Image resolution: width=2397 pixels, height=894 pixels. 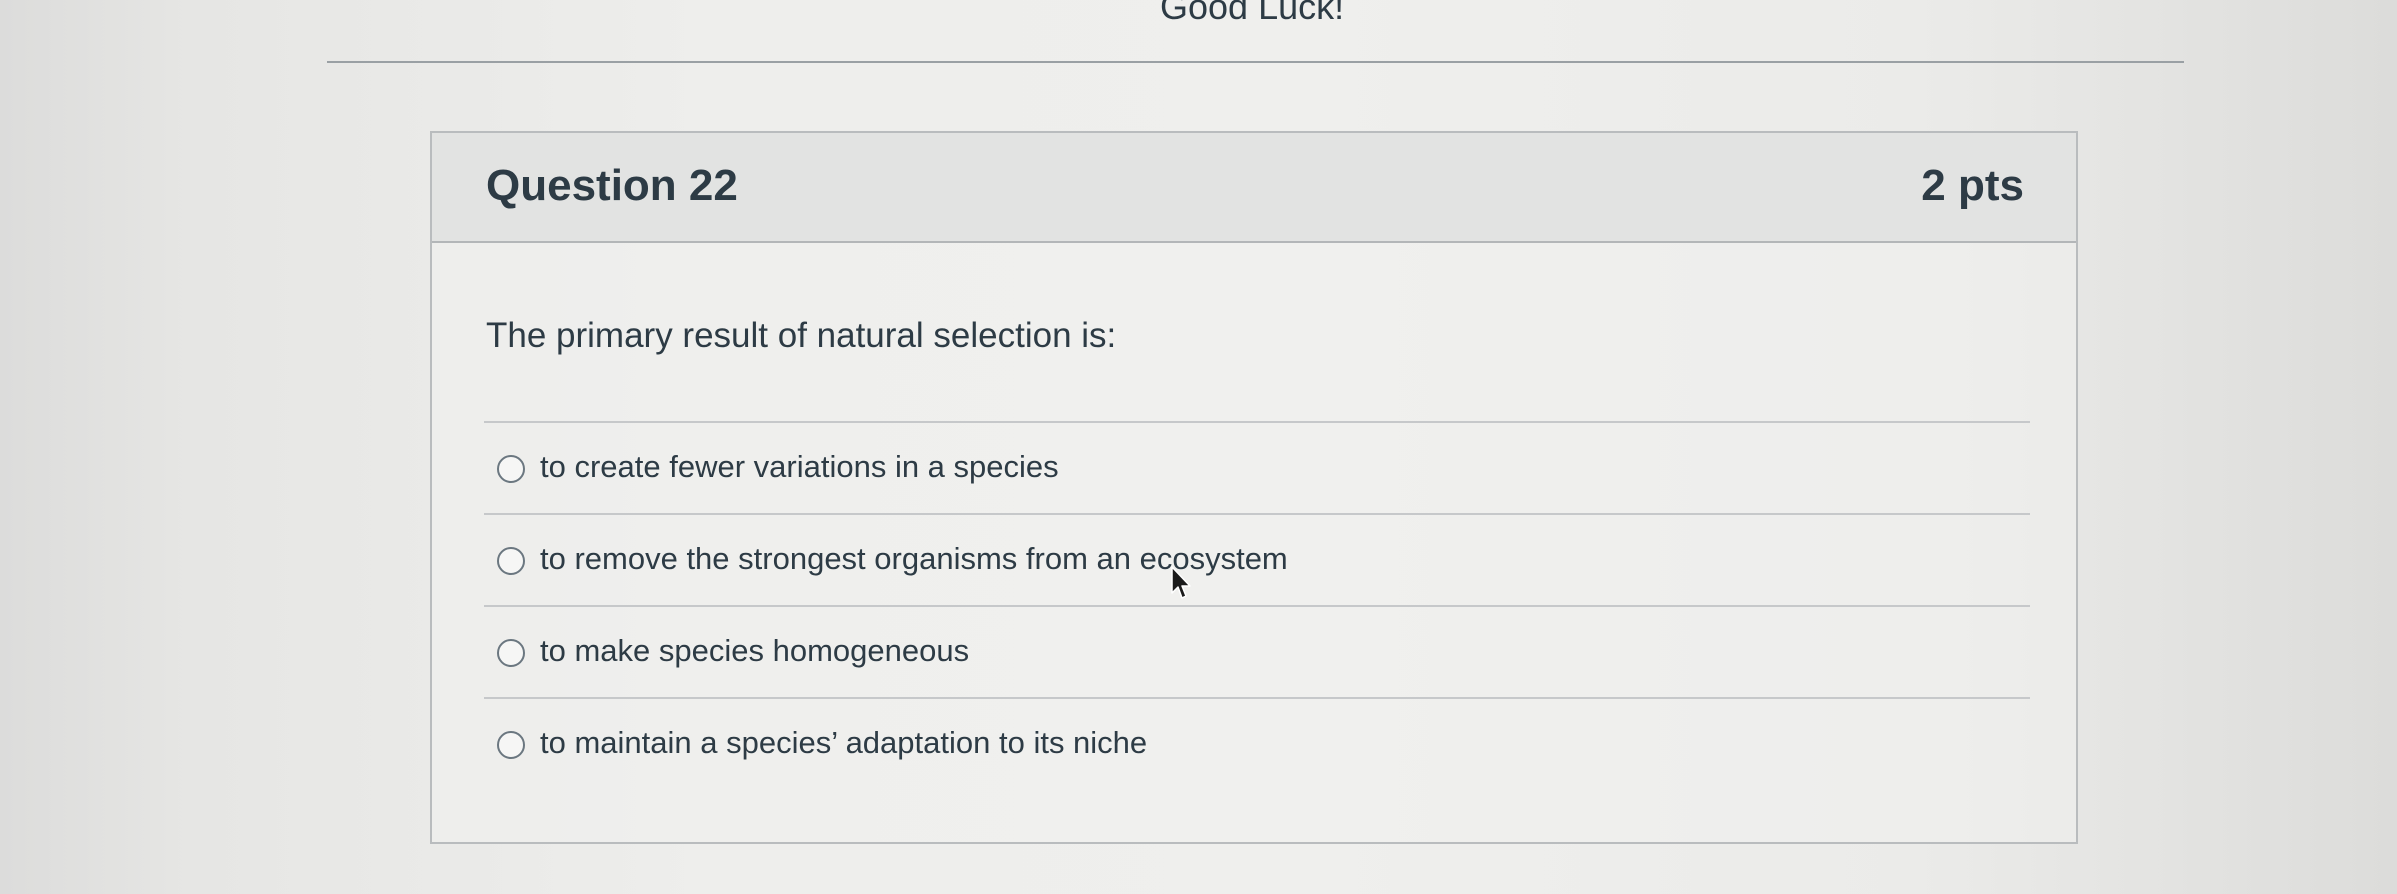 What do you see at coordinates (1252, 13) in the screenshot?
I see `intro-text: Good Luck!` at bounding box center [1252, 13].